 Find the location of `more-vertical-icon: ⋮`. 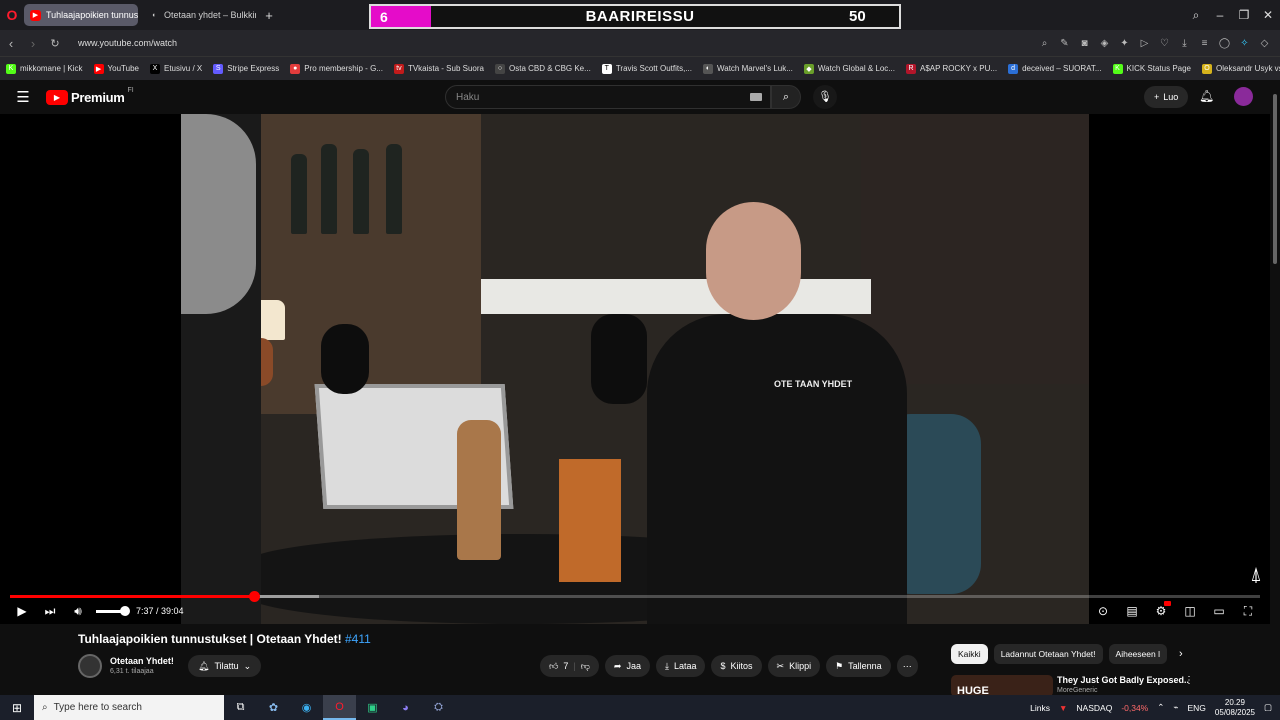

more-vertical-icon: ⋮ is located at coordinates (1189, 680).